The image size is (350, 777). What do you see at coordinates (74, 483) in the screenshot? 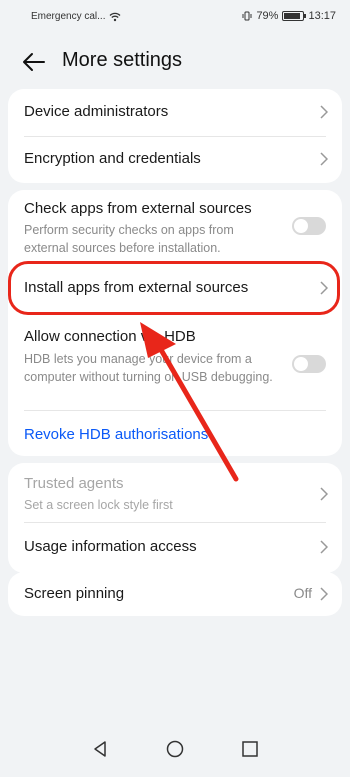
I see `trusted-agents-label: Trusted agents` at bounding box center [74, 483].